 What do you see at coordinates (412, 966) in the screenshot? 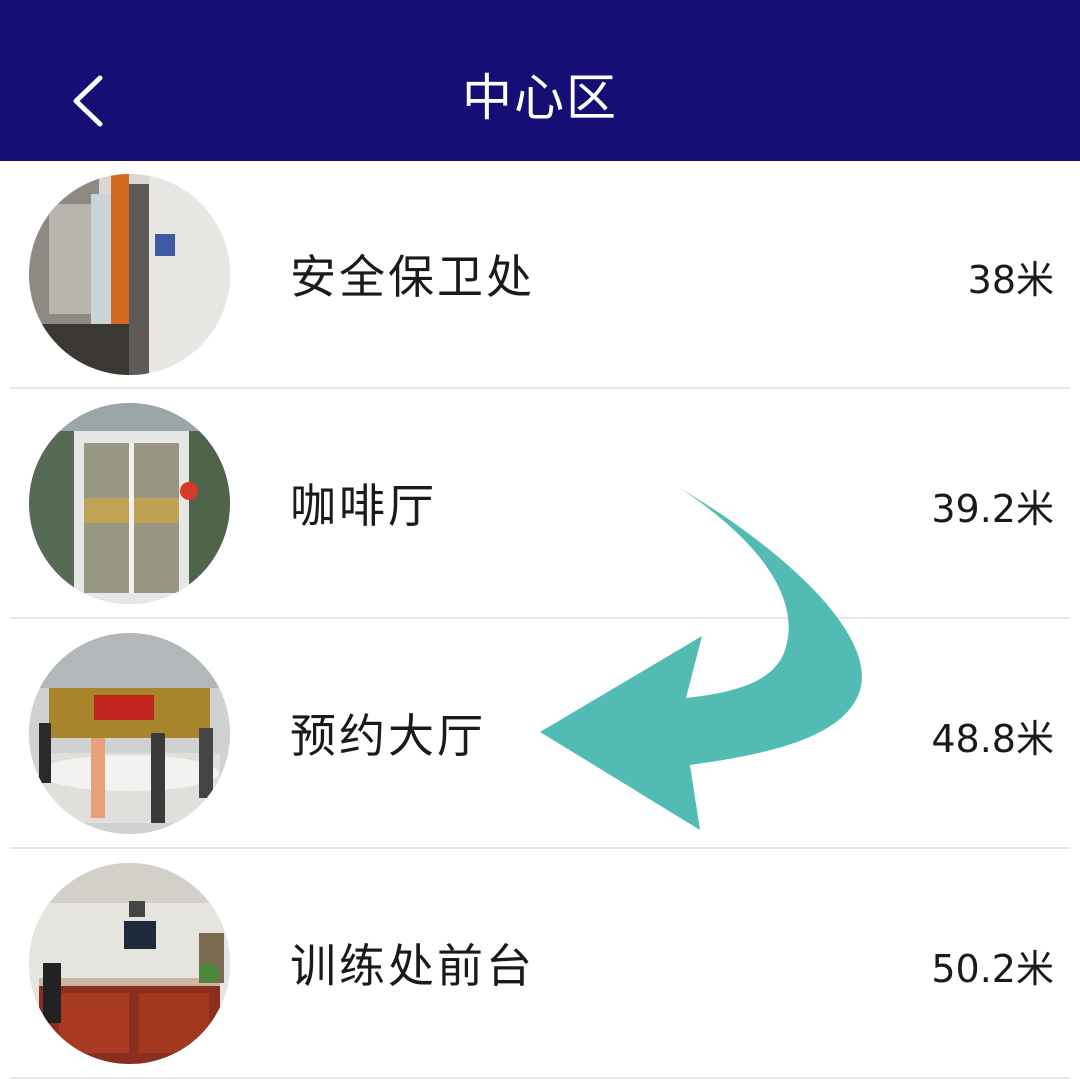
I see `location-name: 训练处前台` at bounding box center [412, 966].